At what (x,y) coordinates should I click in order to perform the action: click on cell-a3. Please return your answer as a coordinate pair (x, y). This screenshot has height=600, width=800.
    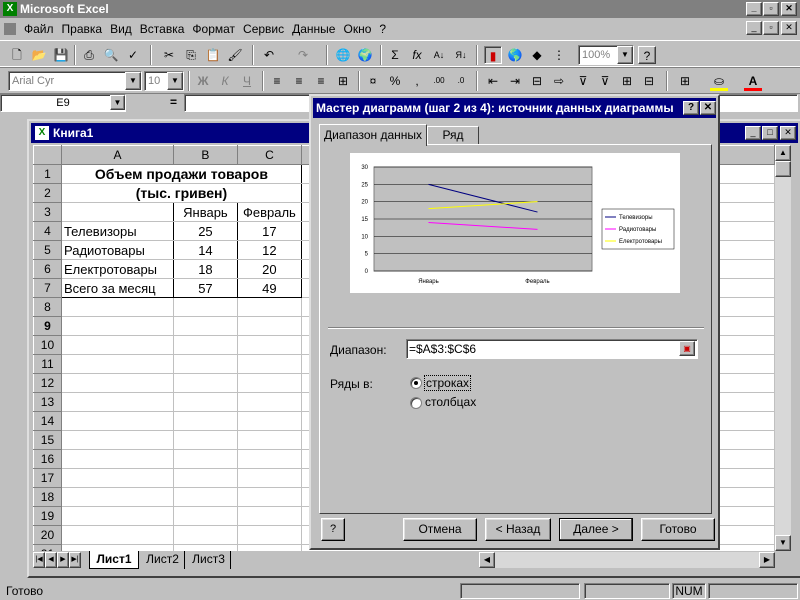
    Looking at the image, I should click on (117, 212).